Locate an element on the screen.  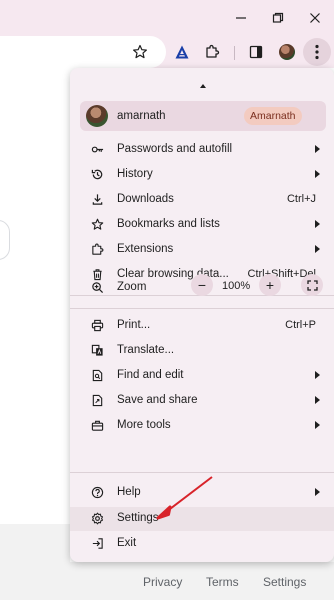
fullscreen-button is located at coordinates (312, 285).